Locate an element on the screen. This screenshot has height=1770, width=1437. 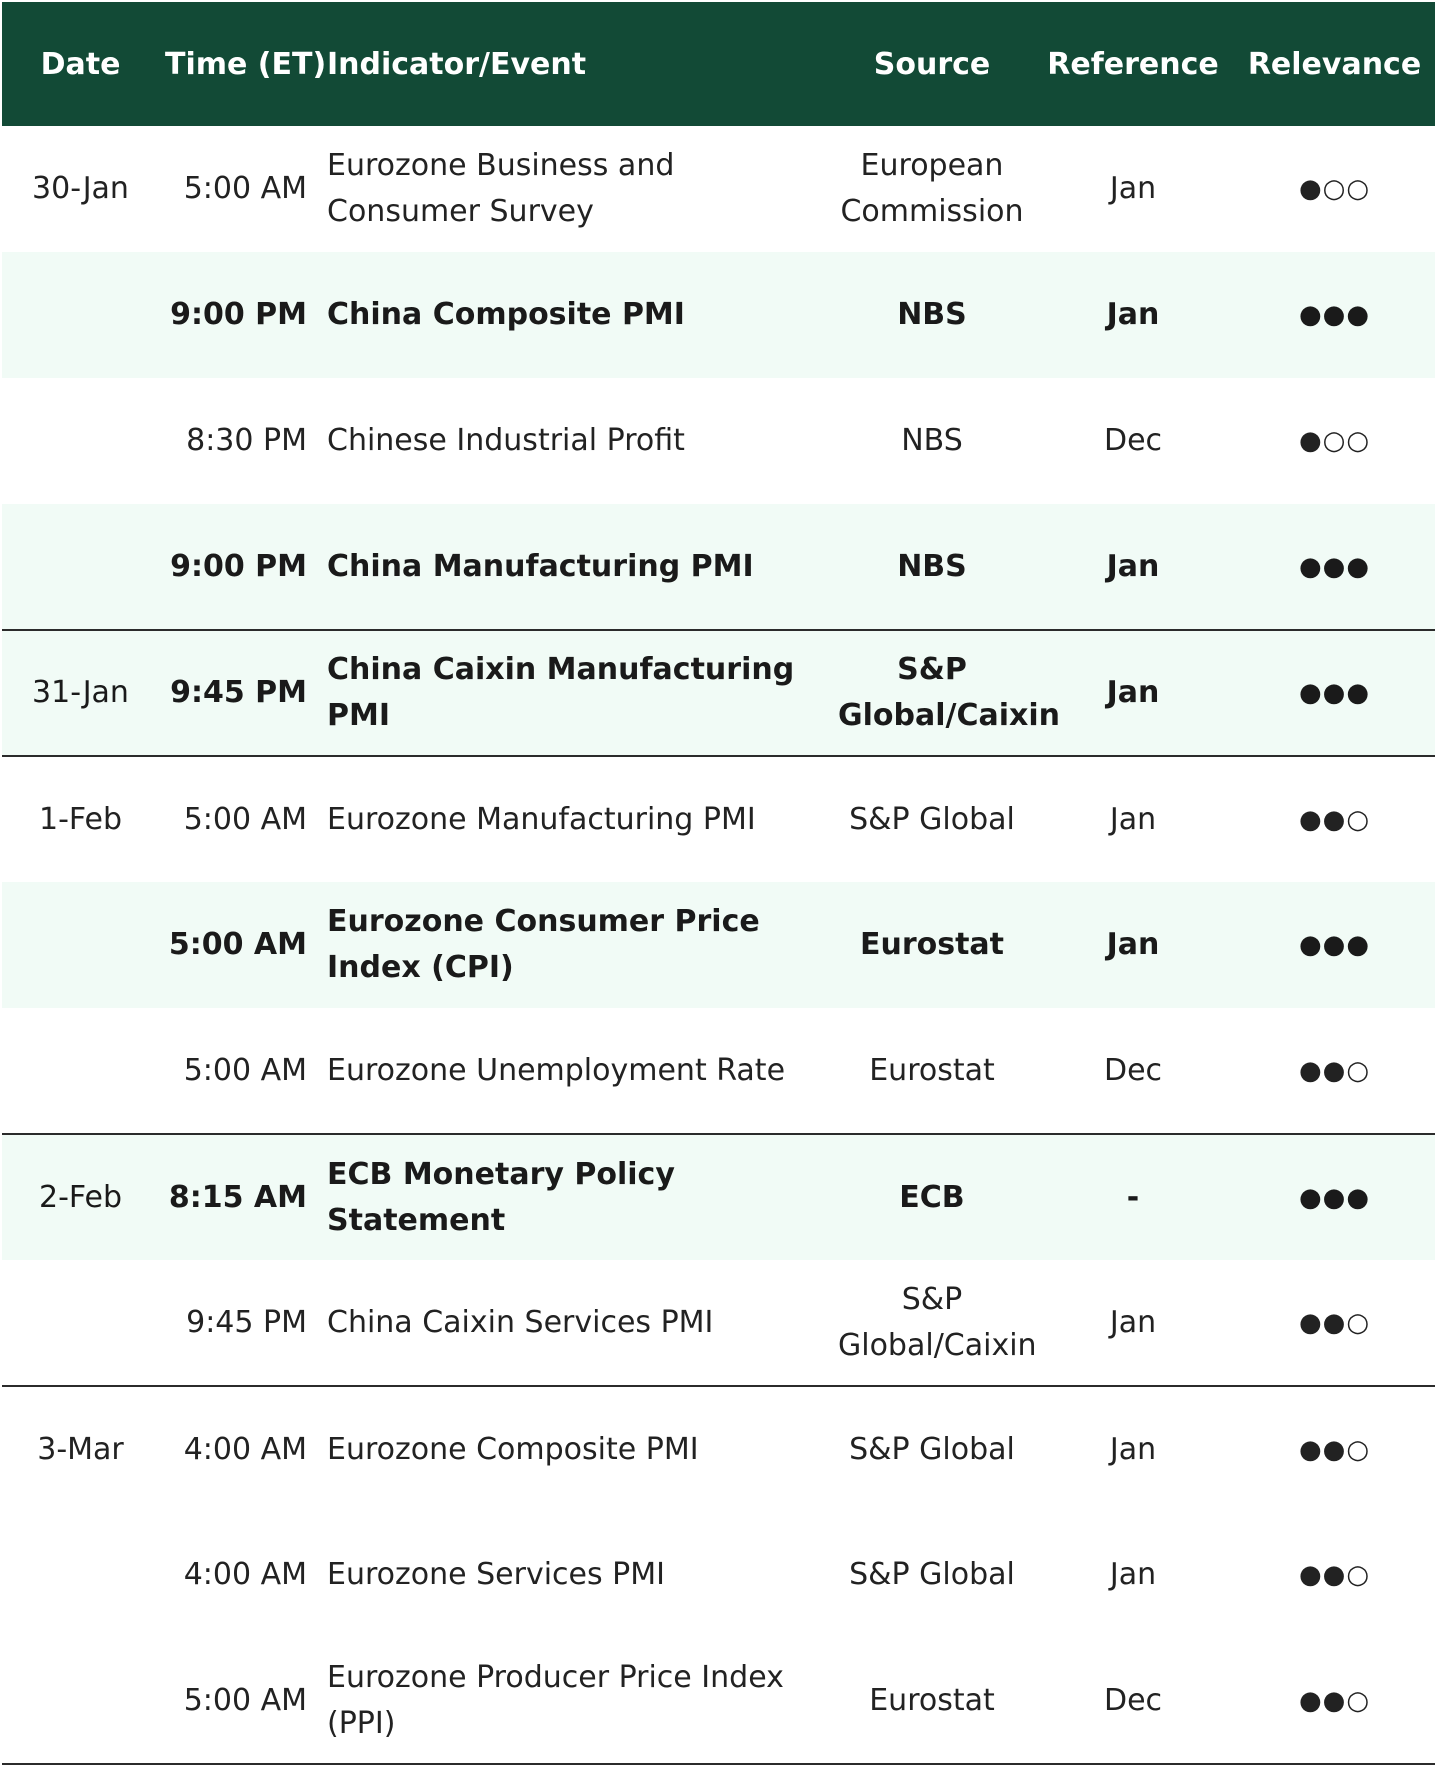
cell-indicator: ECB Monetary Policy Statement is located at coordinates (501, 1197).